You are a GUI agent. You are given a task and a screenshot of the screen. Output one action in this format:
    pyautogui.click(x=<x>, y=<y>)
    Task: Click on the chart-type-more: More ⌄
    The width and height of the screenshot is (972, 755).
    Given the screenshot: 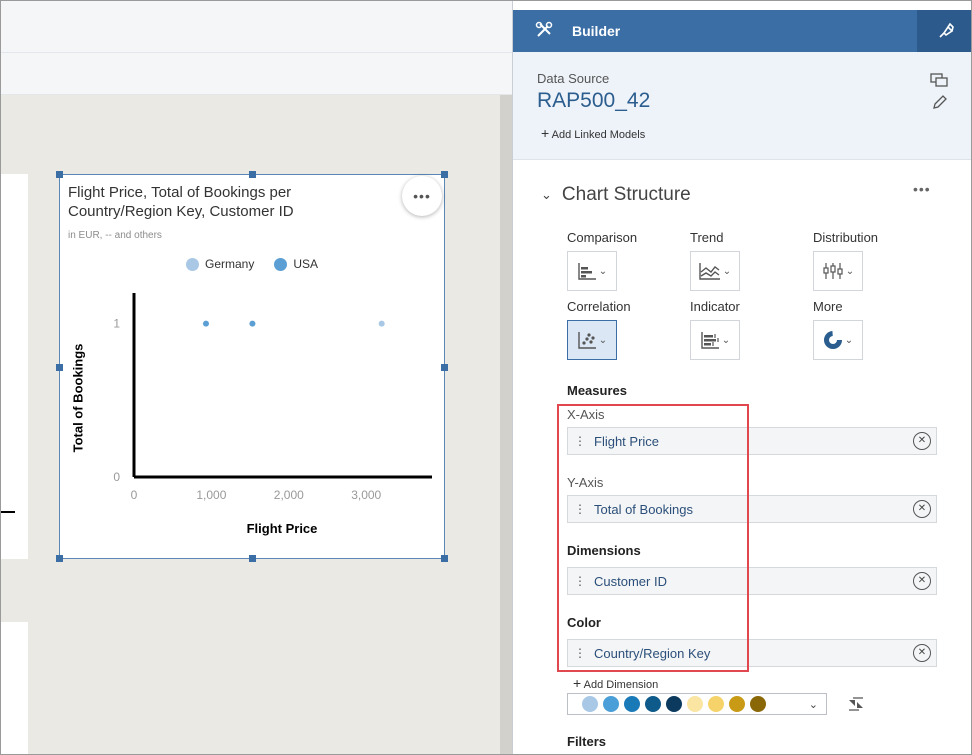 What is the action you would take?
    pyautogui.click(x=838, y=329)
    